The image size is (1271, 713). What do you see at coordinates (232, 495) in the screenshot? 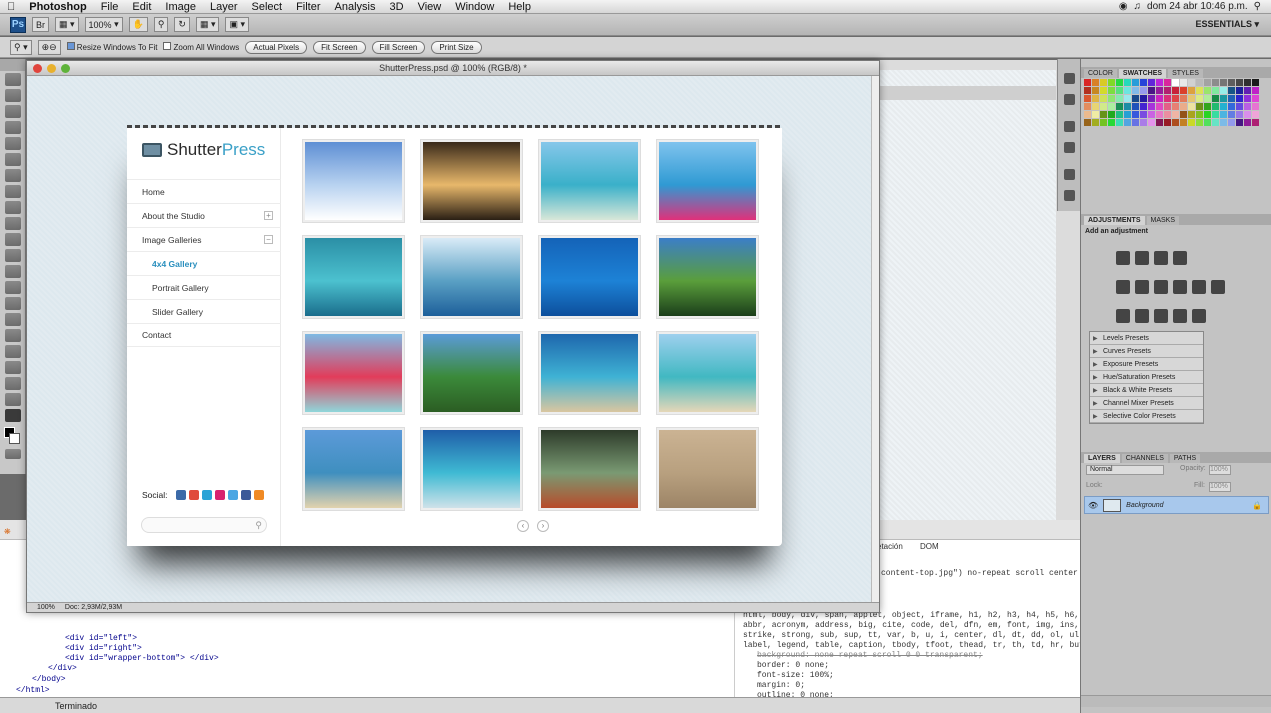
I see `twitter-icon` at bounding box center [232, 495].